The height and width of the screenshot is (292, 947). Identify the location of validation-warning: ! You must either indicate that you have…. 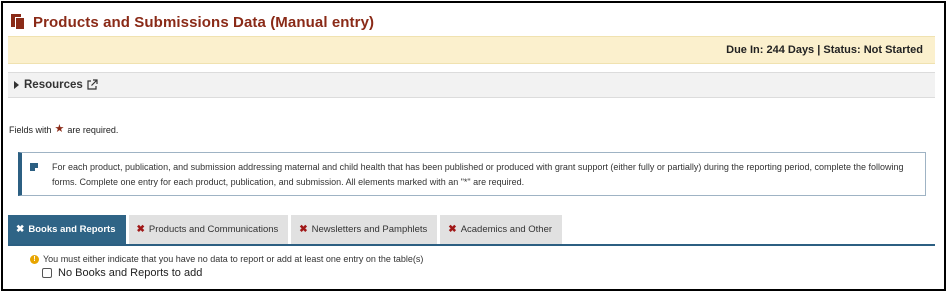
(226, 259).